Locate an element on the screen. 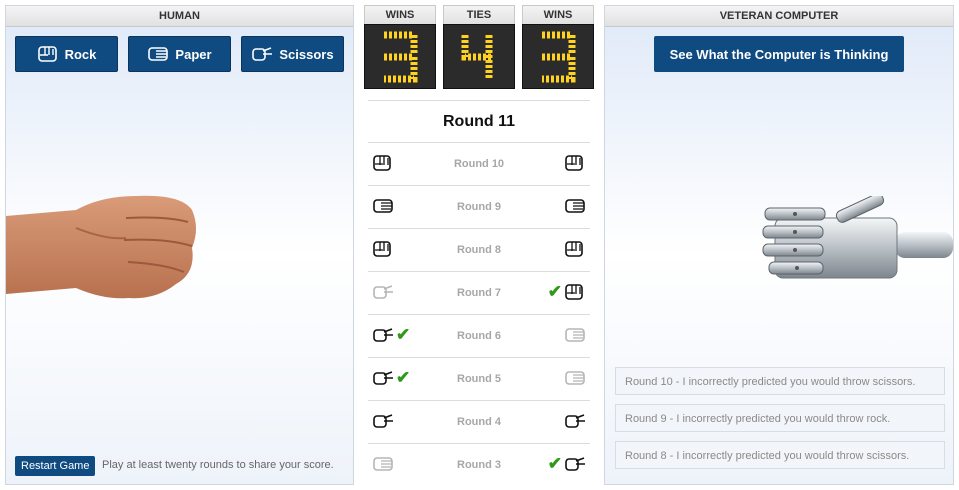 The image size is (959, 490). round-history-label: Round 3 is located at coordinates (479, 465).